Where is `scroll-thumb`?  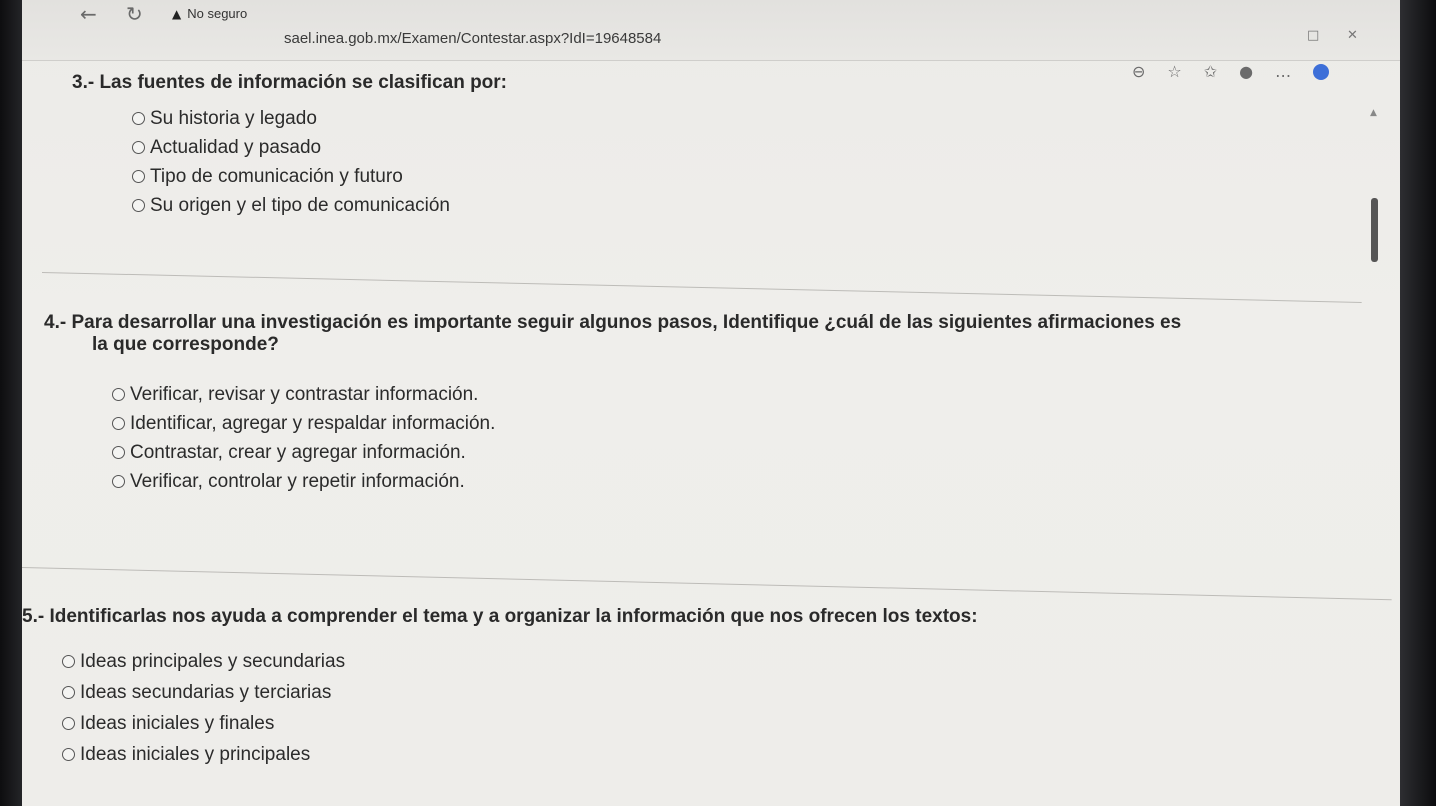 scroll-thumb is located at coordinates (1374, 230).